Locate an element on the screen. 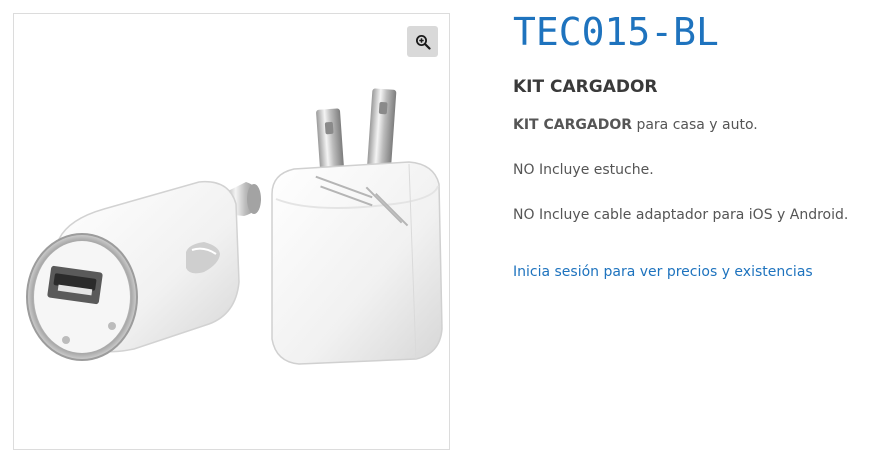 This screenshot has width=893, height=457. product-description: KIT CARGADOR para casa y auto. is located at coordinates (635, 125).